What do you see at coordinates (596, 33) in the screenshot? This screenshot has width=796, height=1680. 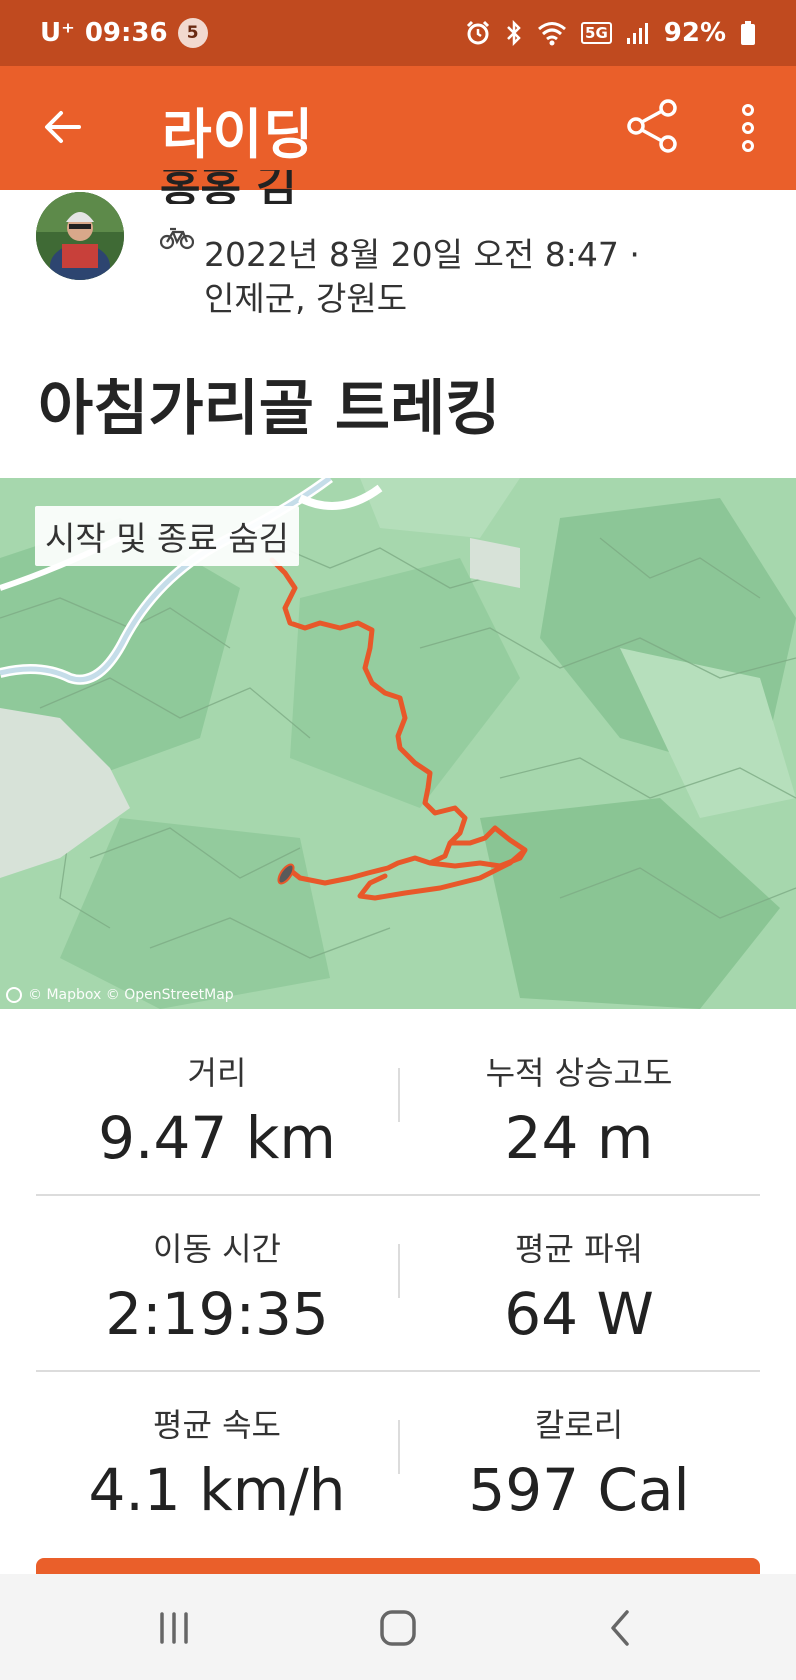 I see `network-5g-icon: 5G` at bounding box center [596, 33].